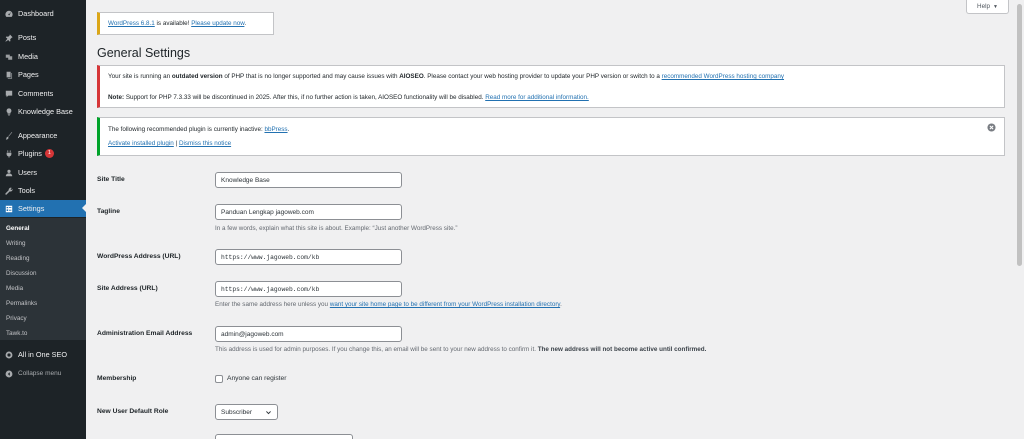 The image size is (1024, 439). I want to click on close-icon, so click(991, 127).